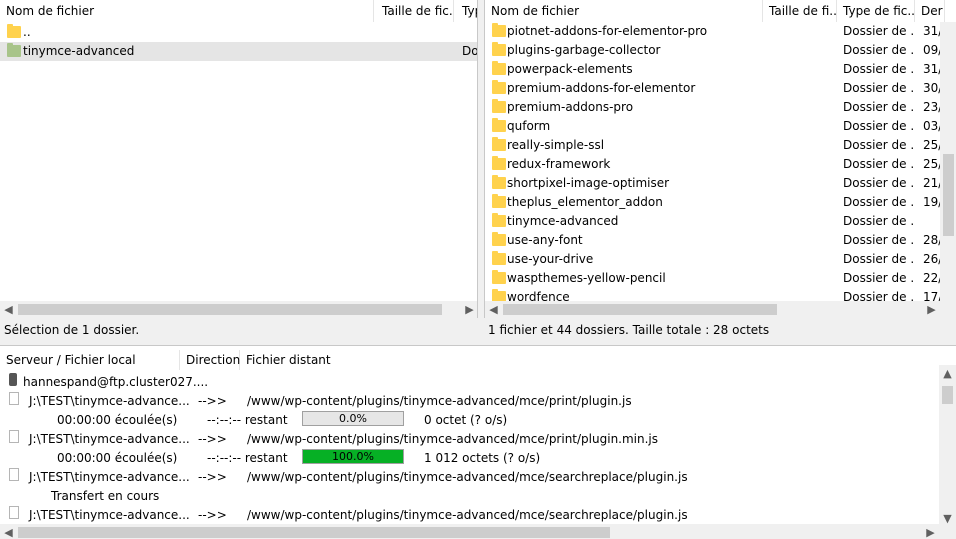 The width and height of the screenshot is (956, 539). What do you see at coordinates (13, 379) in the screenshot?
I see `server-icon` at bounding box center [13, 379].